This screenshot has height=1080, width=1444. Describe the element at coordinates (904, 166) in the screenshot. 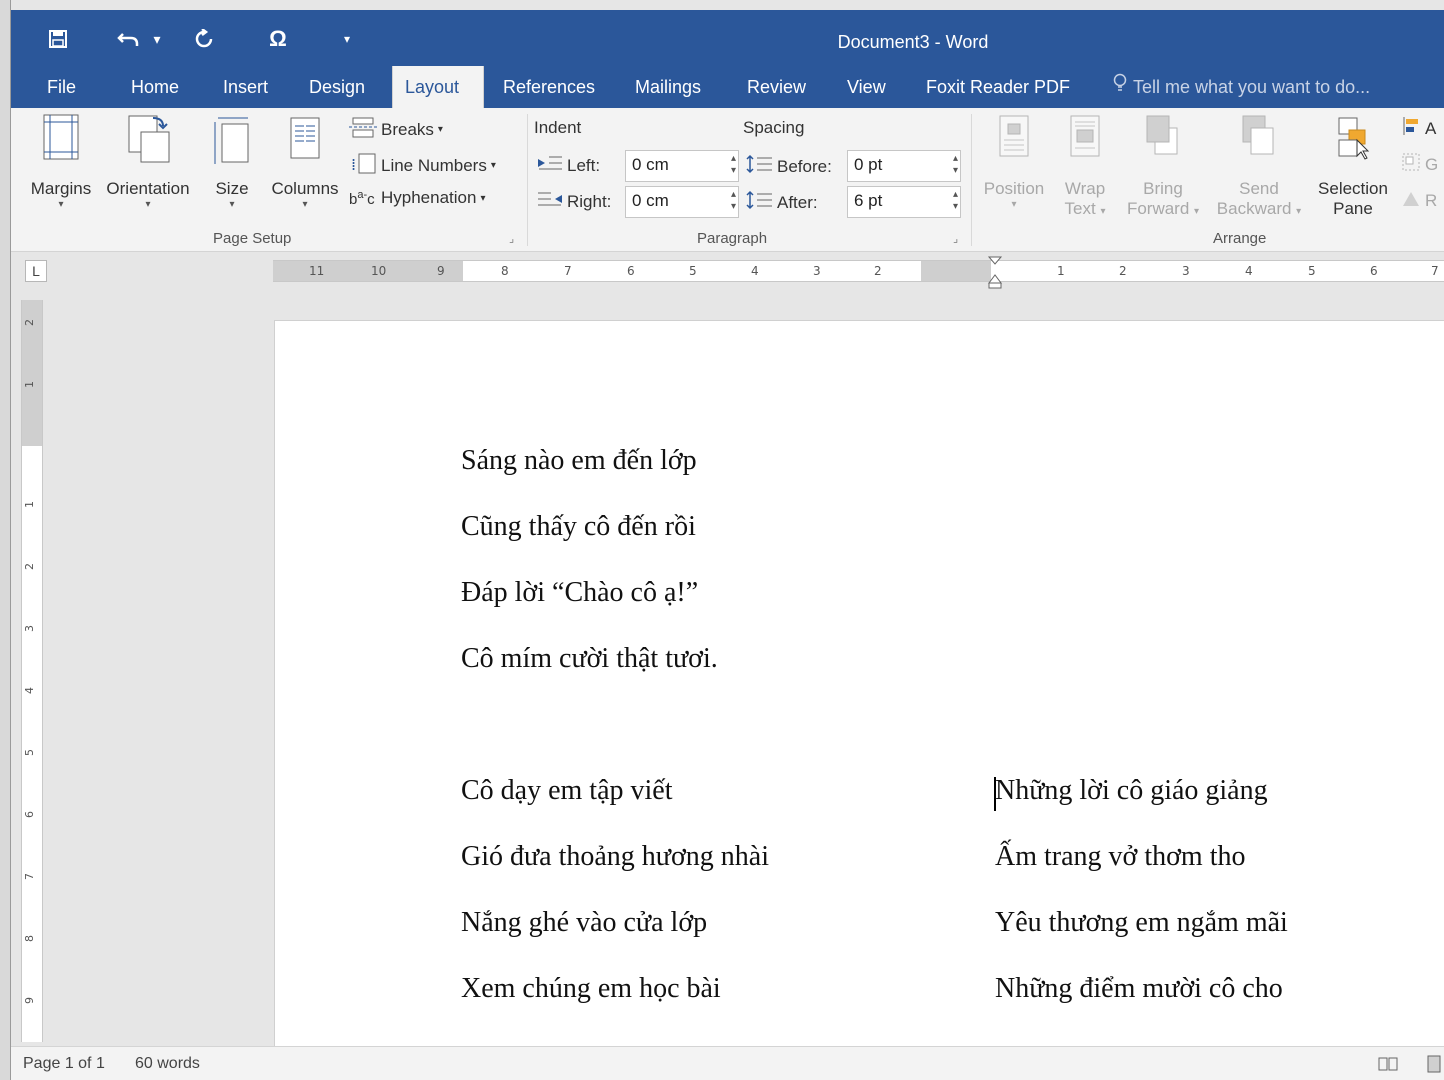

I see `spacing-before-input: 0 pt ▴ ▾` at that location.